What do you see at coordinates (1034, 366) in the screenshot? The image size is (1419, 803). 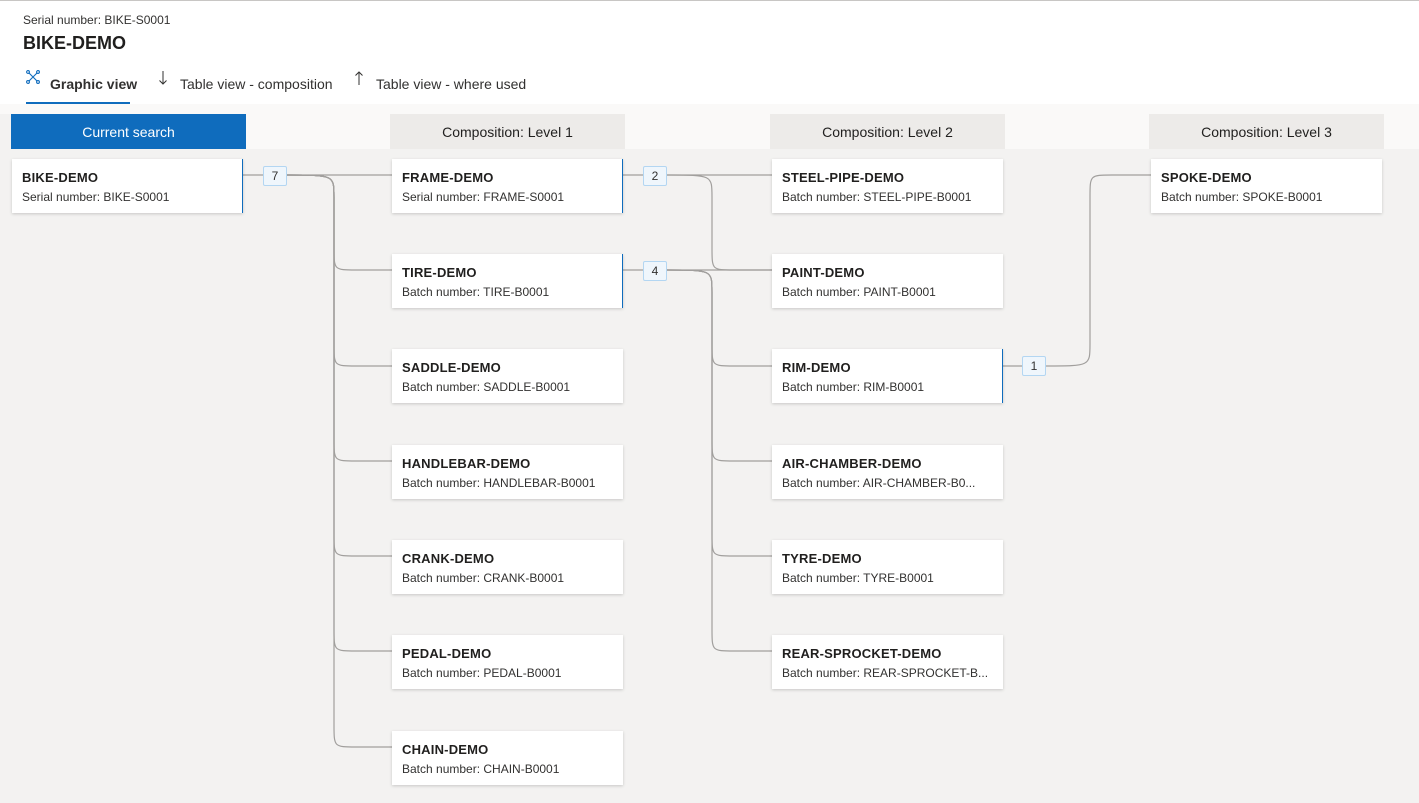 I see `child-count-badge: 1` at bounding box center [1034, 366].